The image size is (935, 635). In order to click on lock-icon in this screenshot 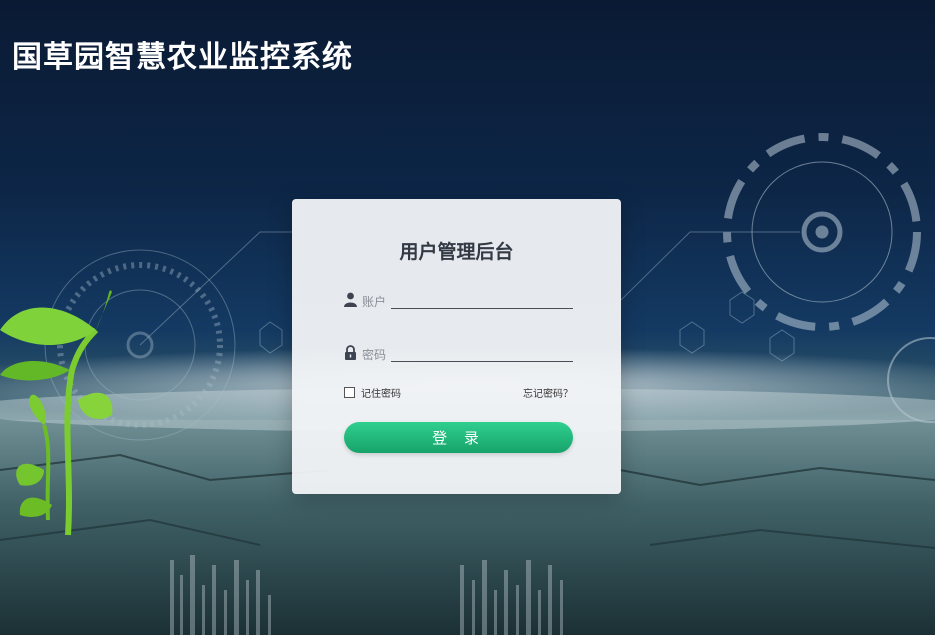, I will do `click(350, 352)`.